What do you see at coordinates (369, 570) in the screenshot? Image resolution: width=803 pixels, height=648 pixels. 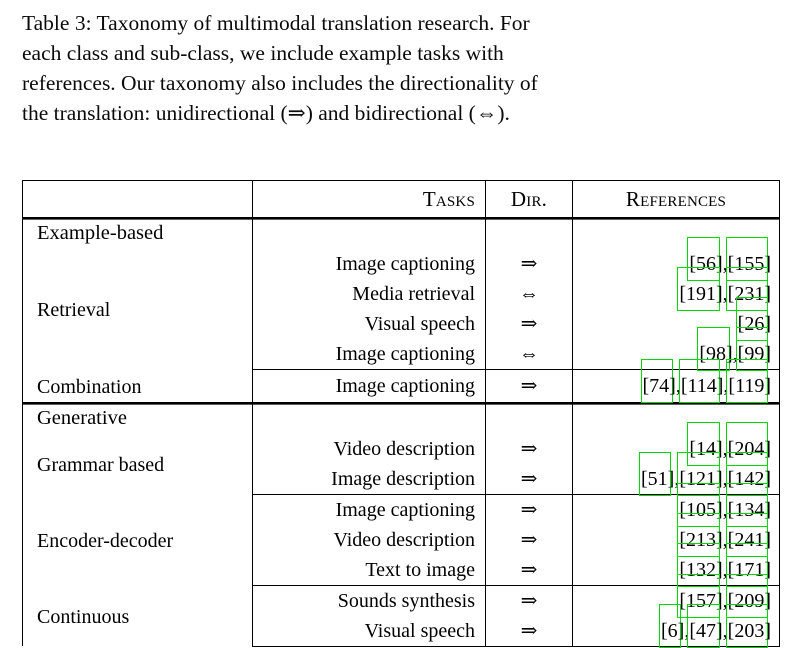 I see `task-cell: Text to image` at bounding box center [369, 570].